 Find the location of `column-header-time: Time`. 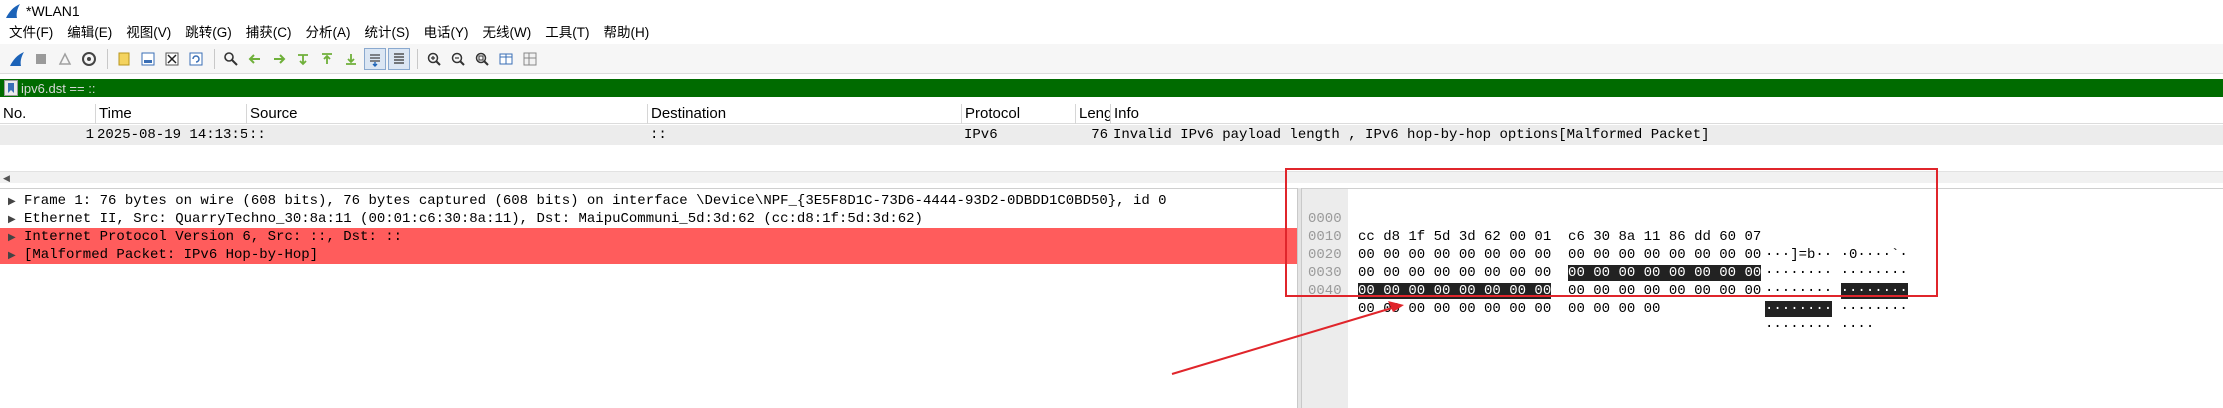

column-header-time: Time is located at coordinates (170, 114).